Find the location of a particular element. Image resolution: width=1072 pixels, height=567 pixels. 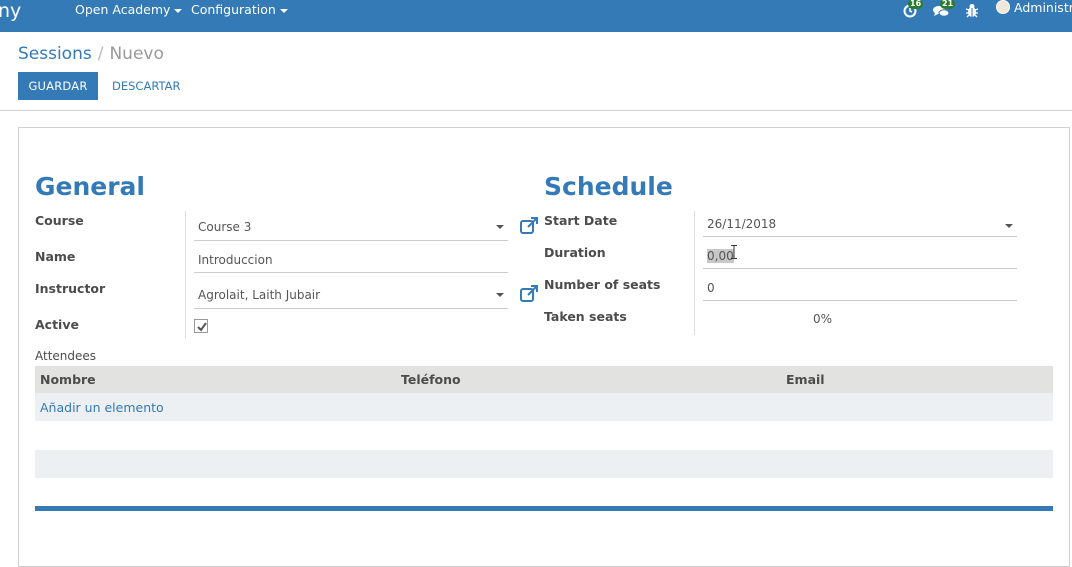

schedule-title: Schedule is located at coordinates (608, 186).